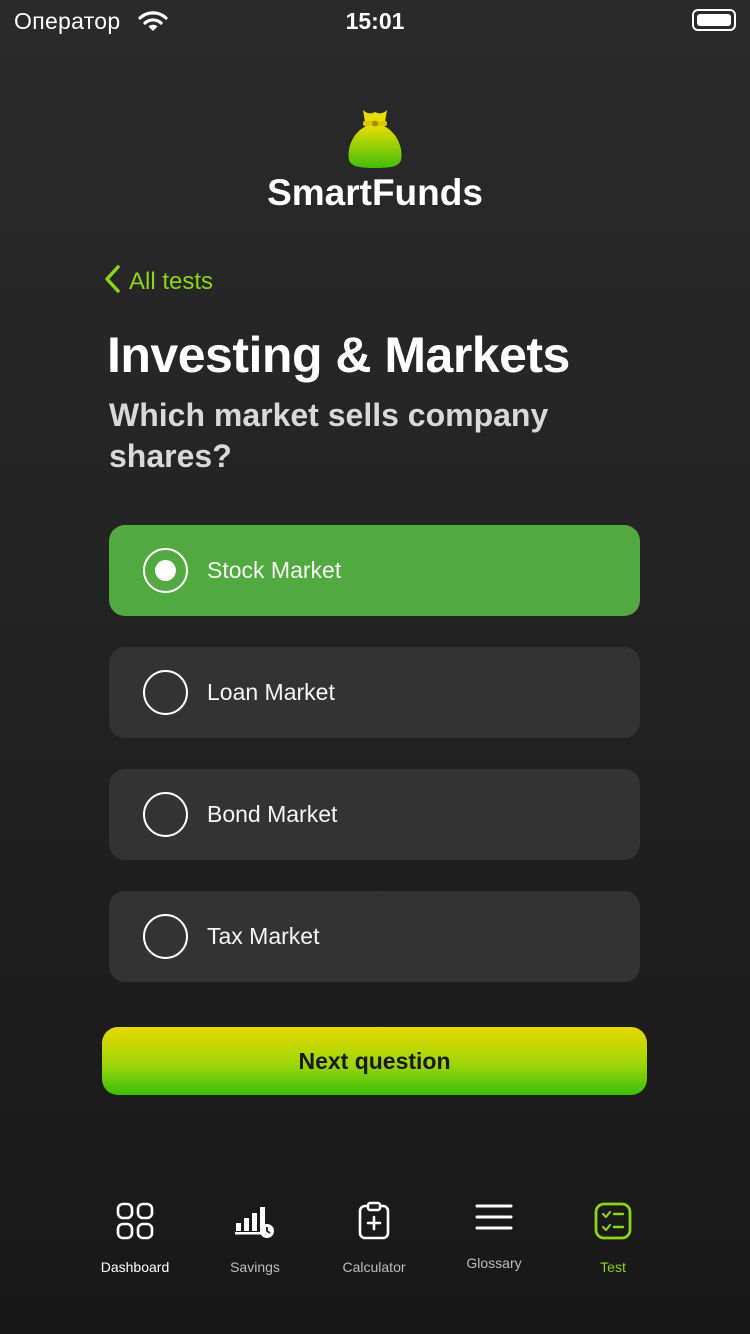 This screenshot has width=750, height=1334. I want to click on back-link-label: All tests, so click(171, 281).